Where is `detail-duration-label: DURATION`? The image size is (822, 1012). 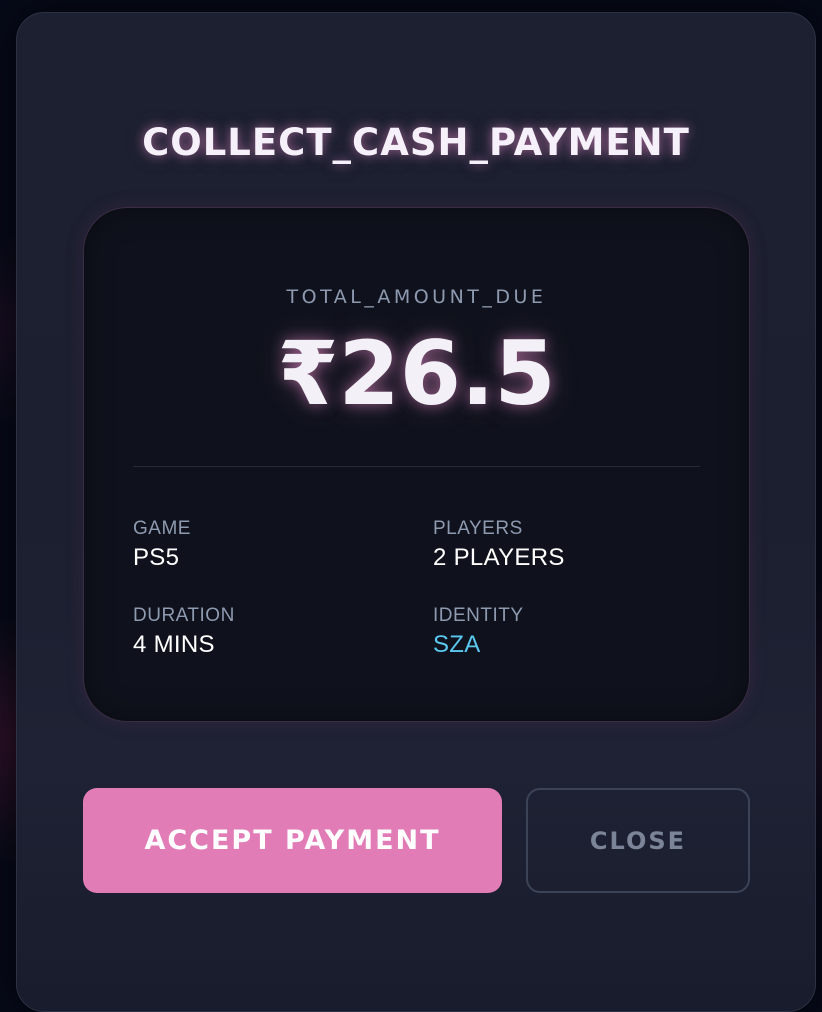 detail-duration-label: DURATION is located at coordinates (184, 615).